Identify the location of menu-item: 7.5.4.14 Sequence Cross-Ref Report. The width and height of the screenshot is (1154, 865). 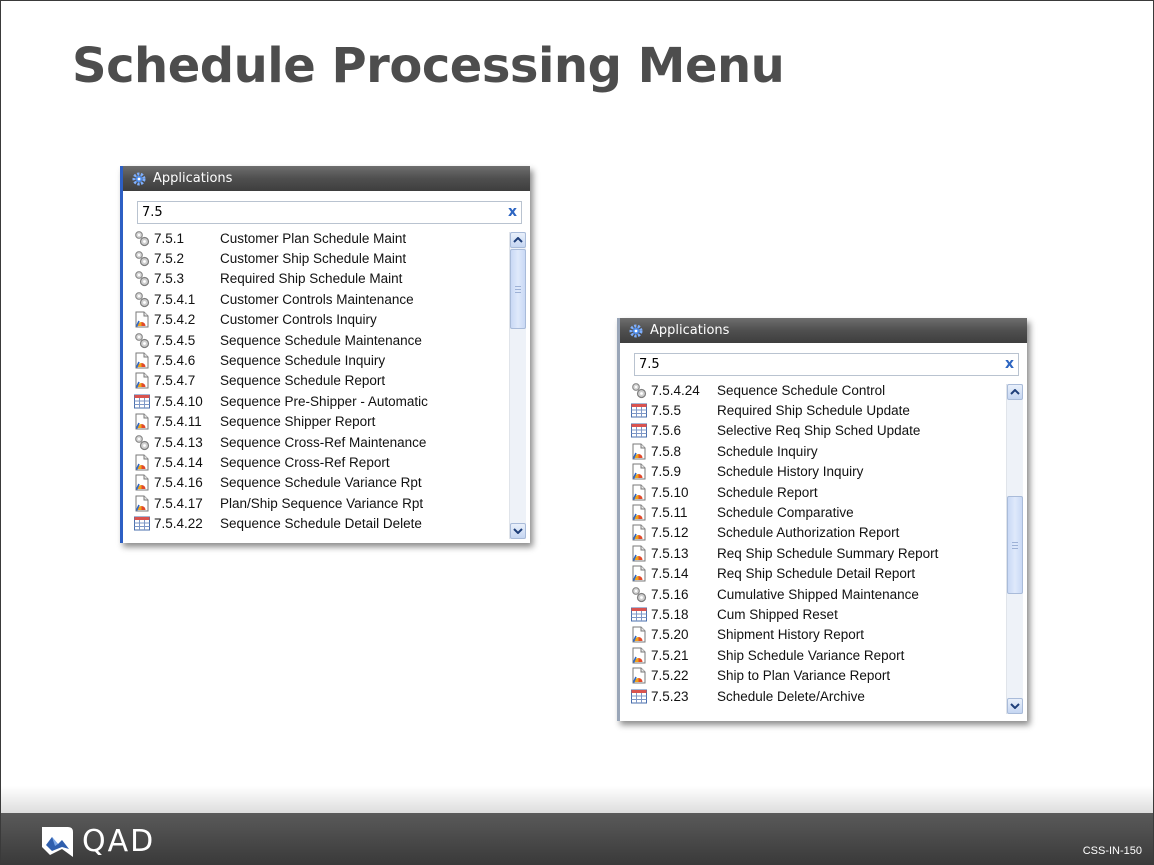
(331, 462).